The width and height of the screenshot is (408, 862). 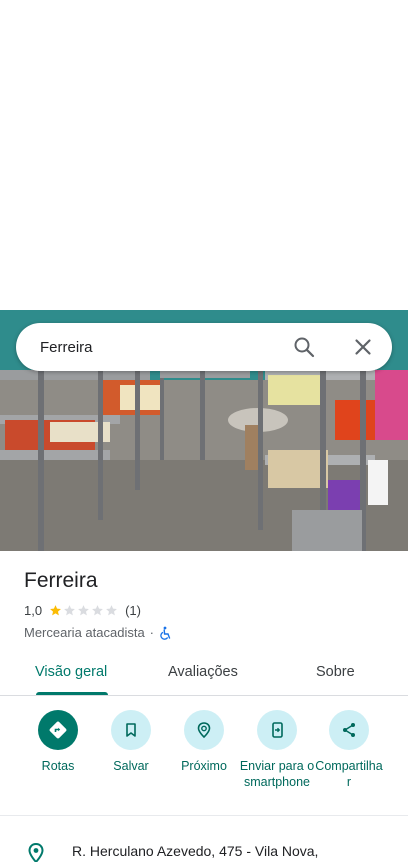 I want to click on rating-value: 1,0, so click(x=33, y=610).